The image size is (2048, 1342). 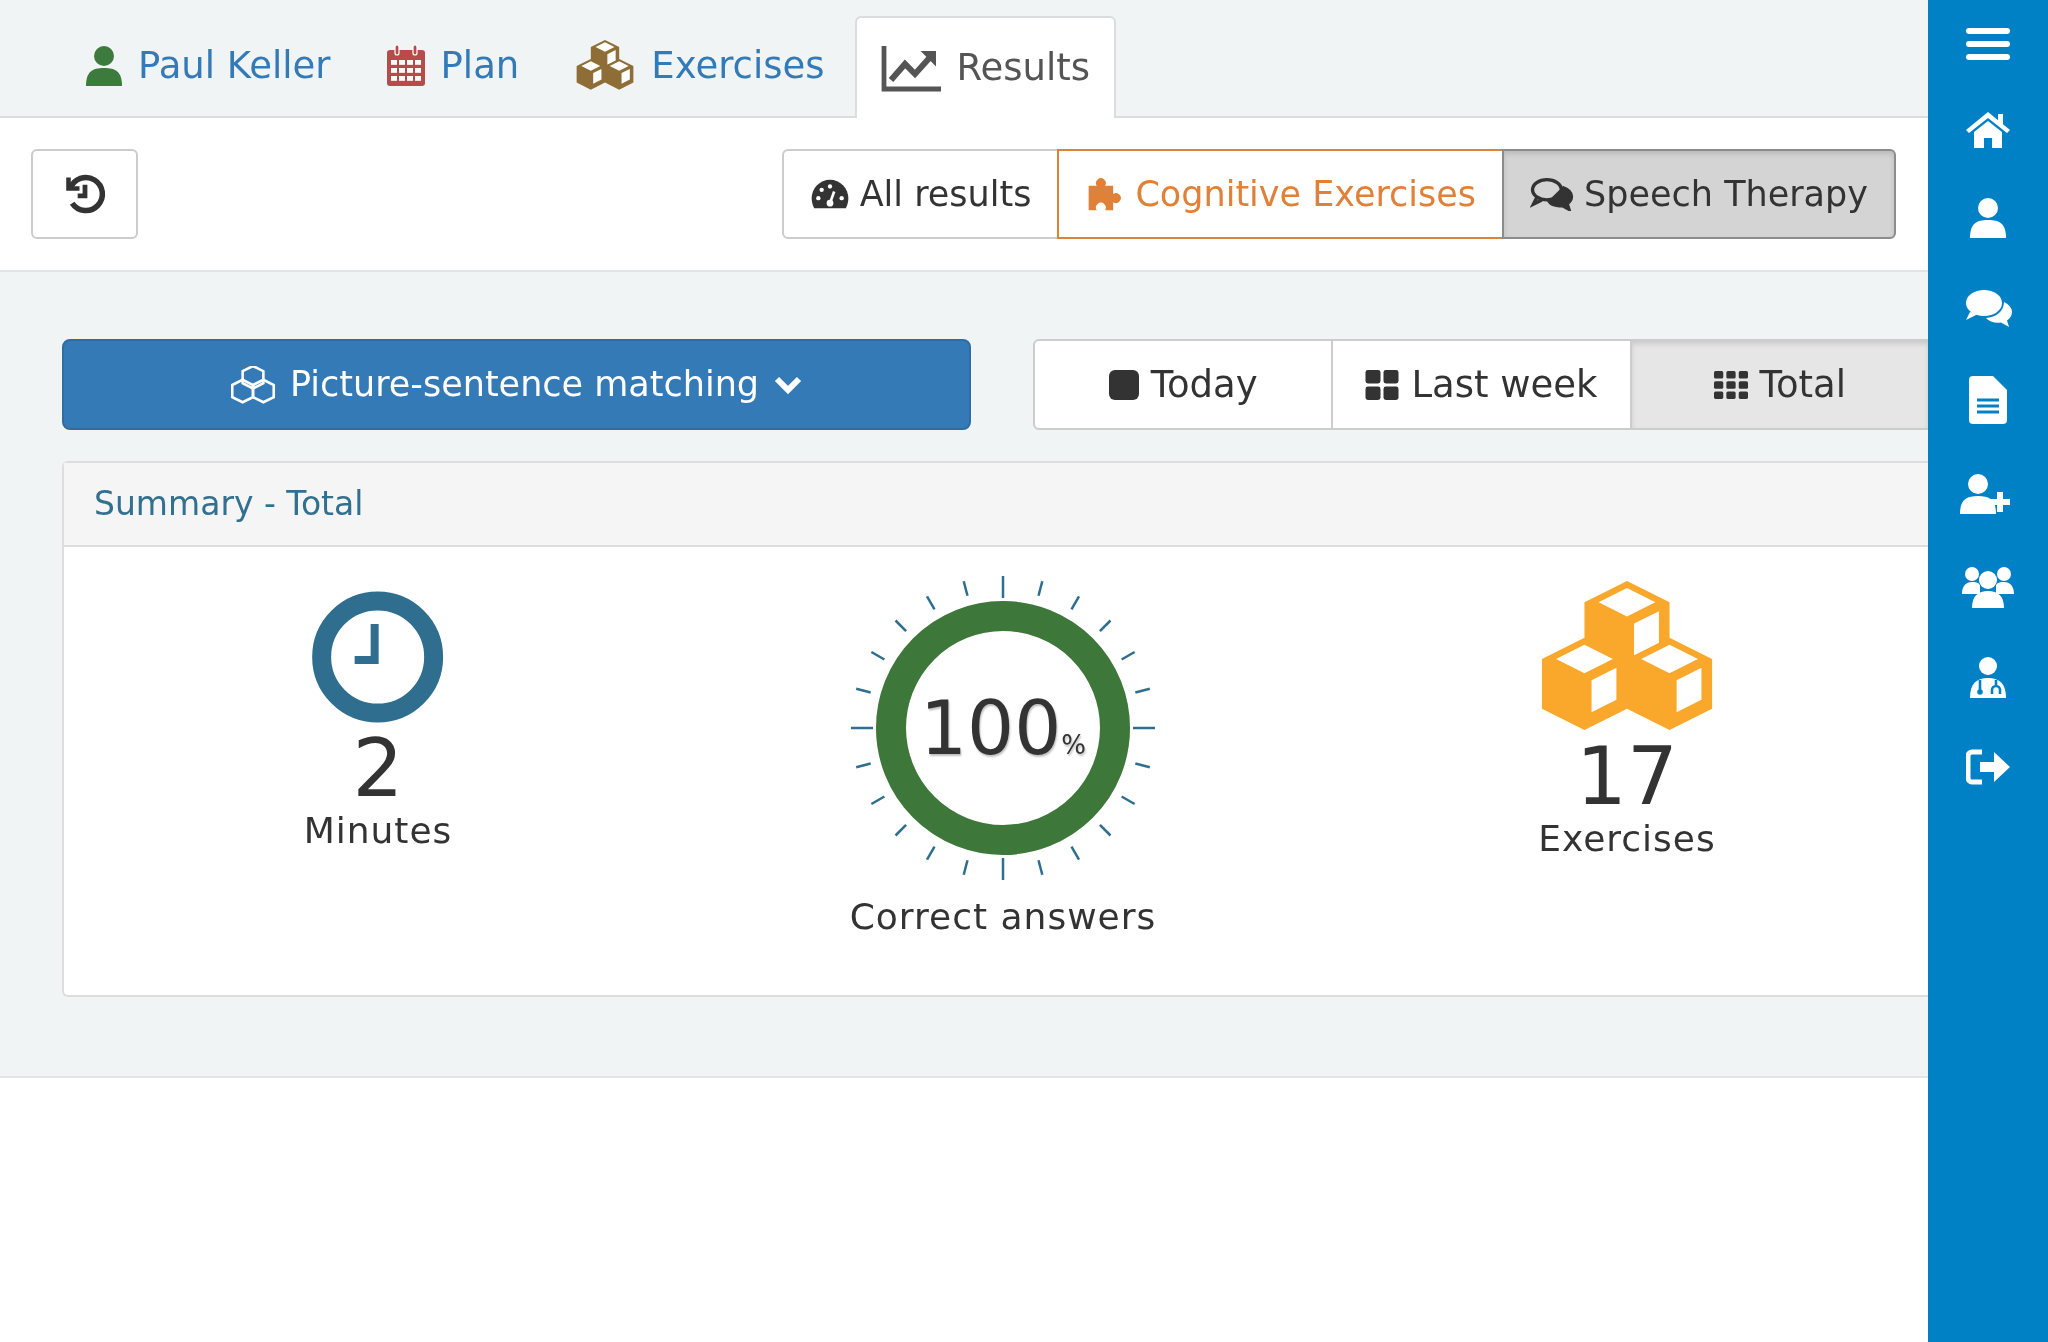 What do you see at coordinates (405, 66) in the screenshot?
I see `calendar-icon` at bounding box center [405, 66].